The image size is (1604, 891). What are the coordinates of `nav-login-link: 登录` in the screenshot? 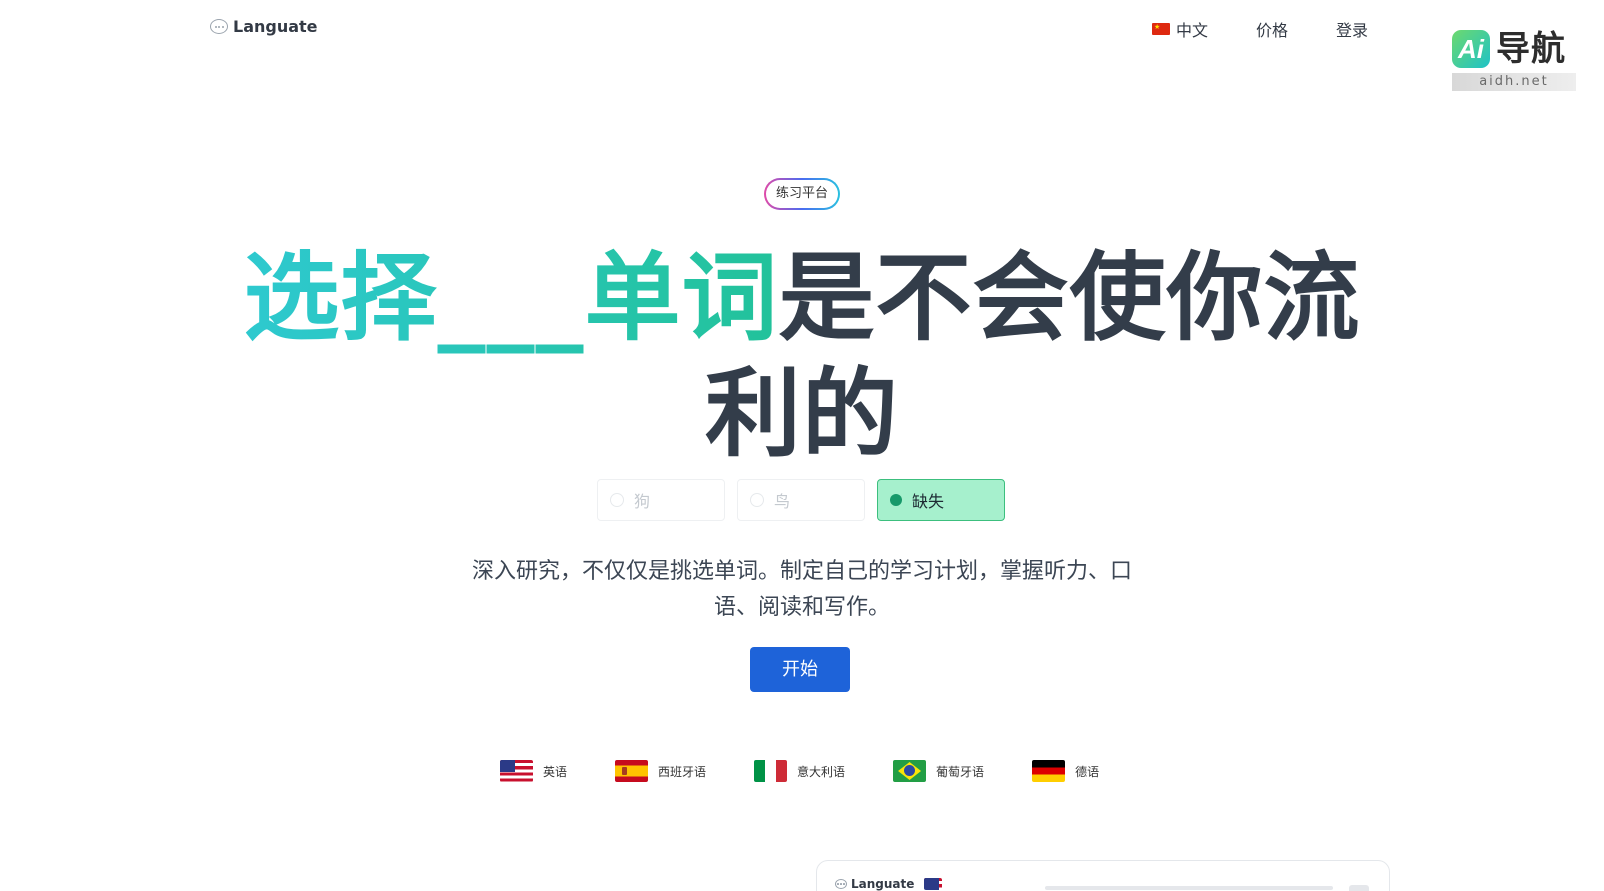 It's located at (1352, 29).